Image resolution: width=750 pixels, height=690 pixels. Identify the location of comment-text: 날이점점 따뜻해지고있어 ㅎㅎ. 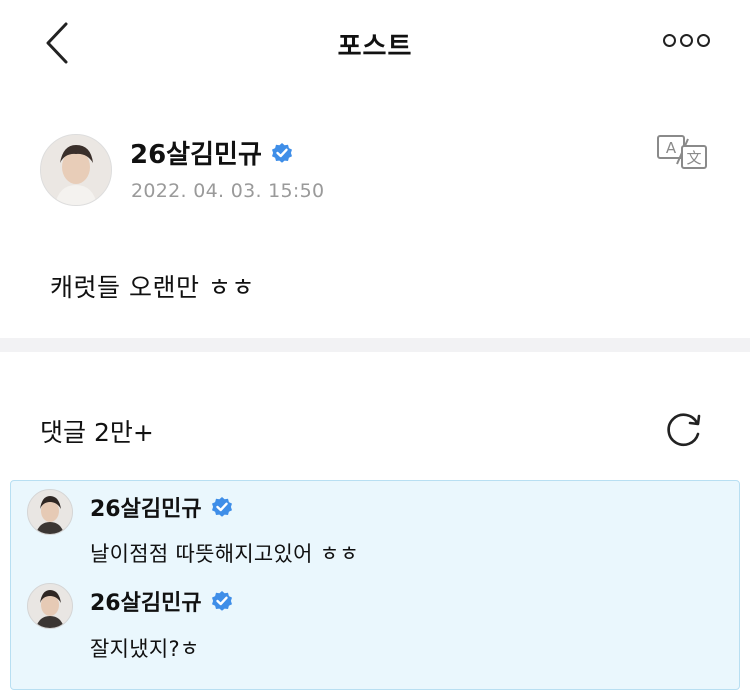
(225, 554).